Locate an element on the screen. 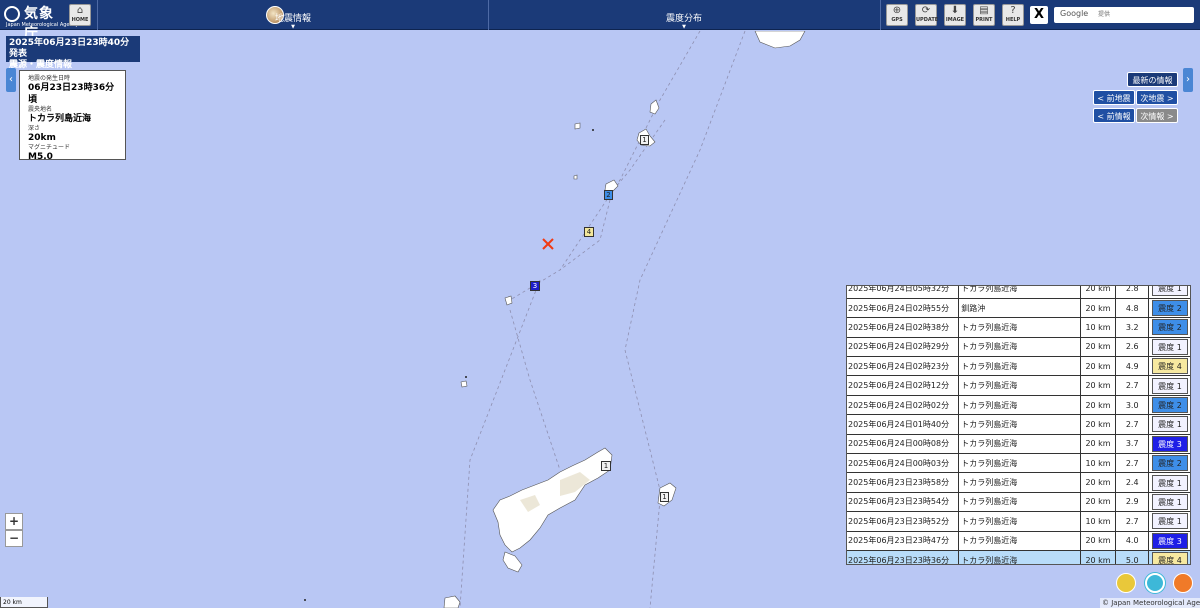  table-row: 2025年06月23日23時54分 トカラ列島近海 20 km 2.9 震度 1 is located at coordinates (1018, 502).